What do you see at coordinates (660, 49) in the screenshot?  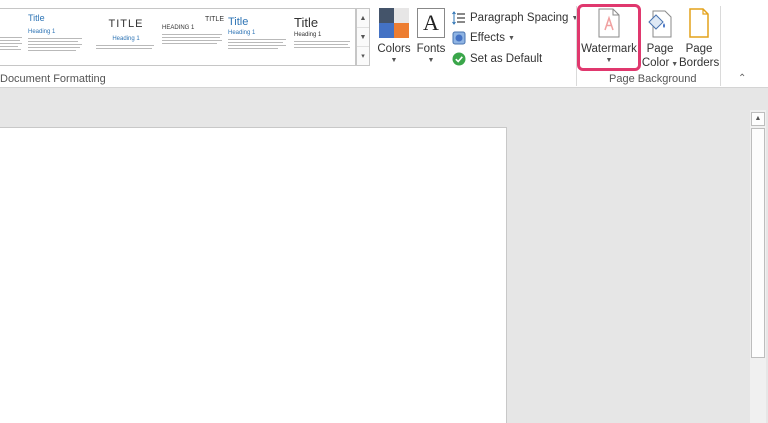 I see `page-color-label-1: Page` at bounding box center [660, 49].